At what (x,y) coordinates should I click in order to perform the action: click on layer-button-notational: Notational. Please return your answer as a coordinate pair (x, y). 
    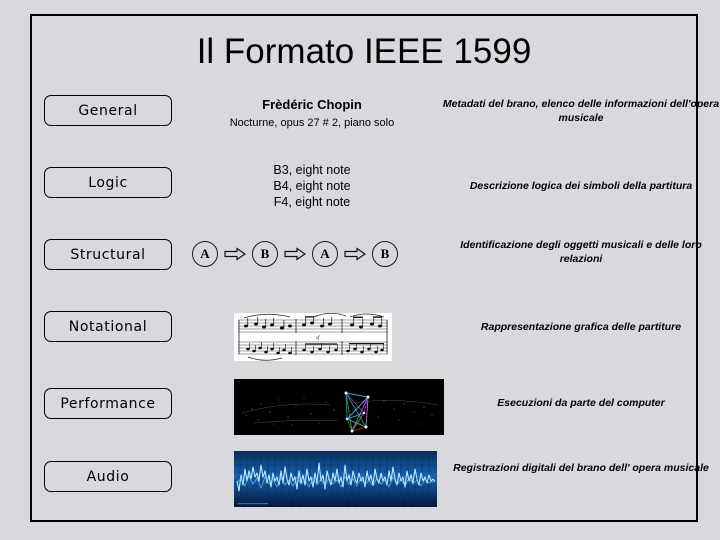
    Looking at the image, I should click on (108, 326).